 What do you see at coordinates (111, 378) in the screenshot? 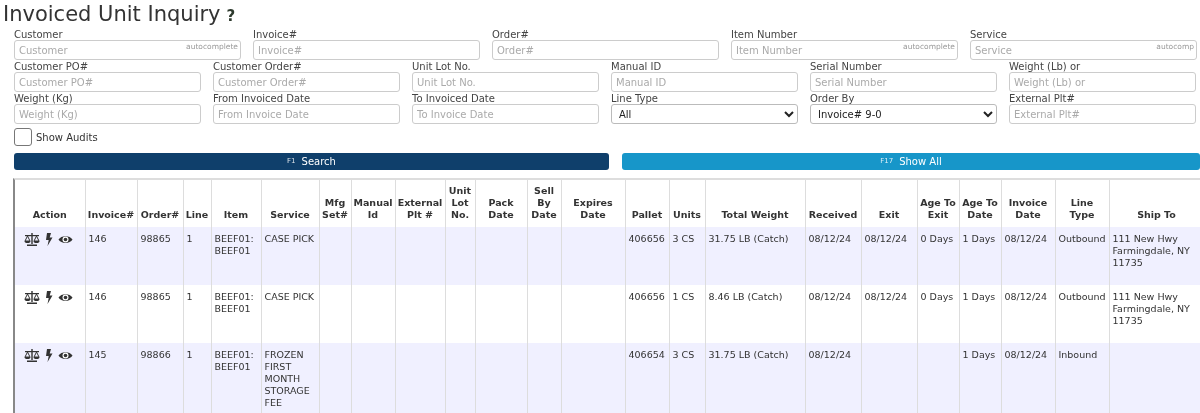
I see `table-cell: 145` at bounding box center [111, 378].